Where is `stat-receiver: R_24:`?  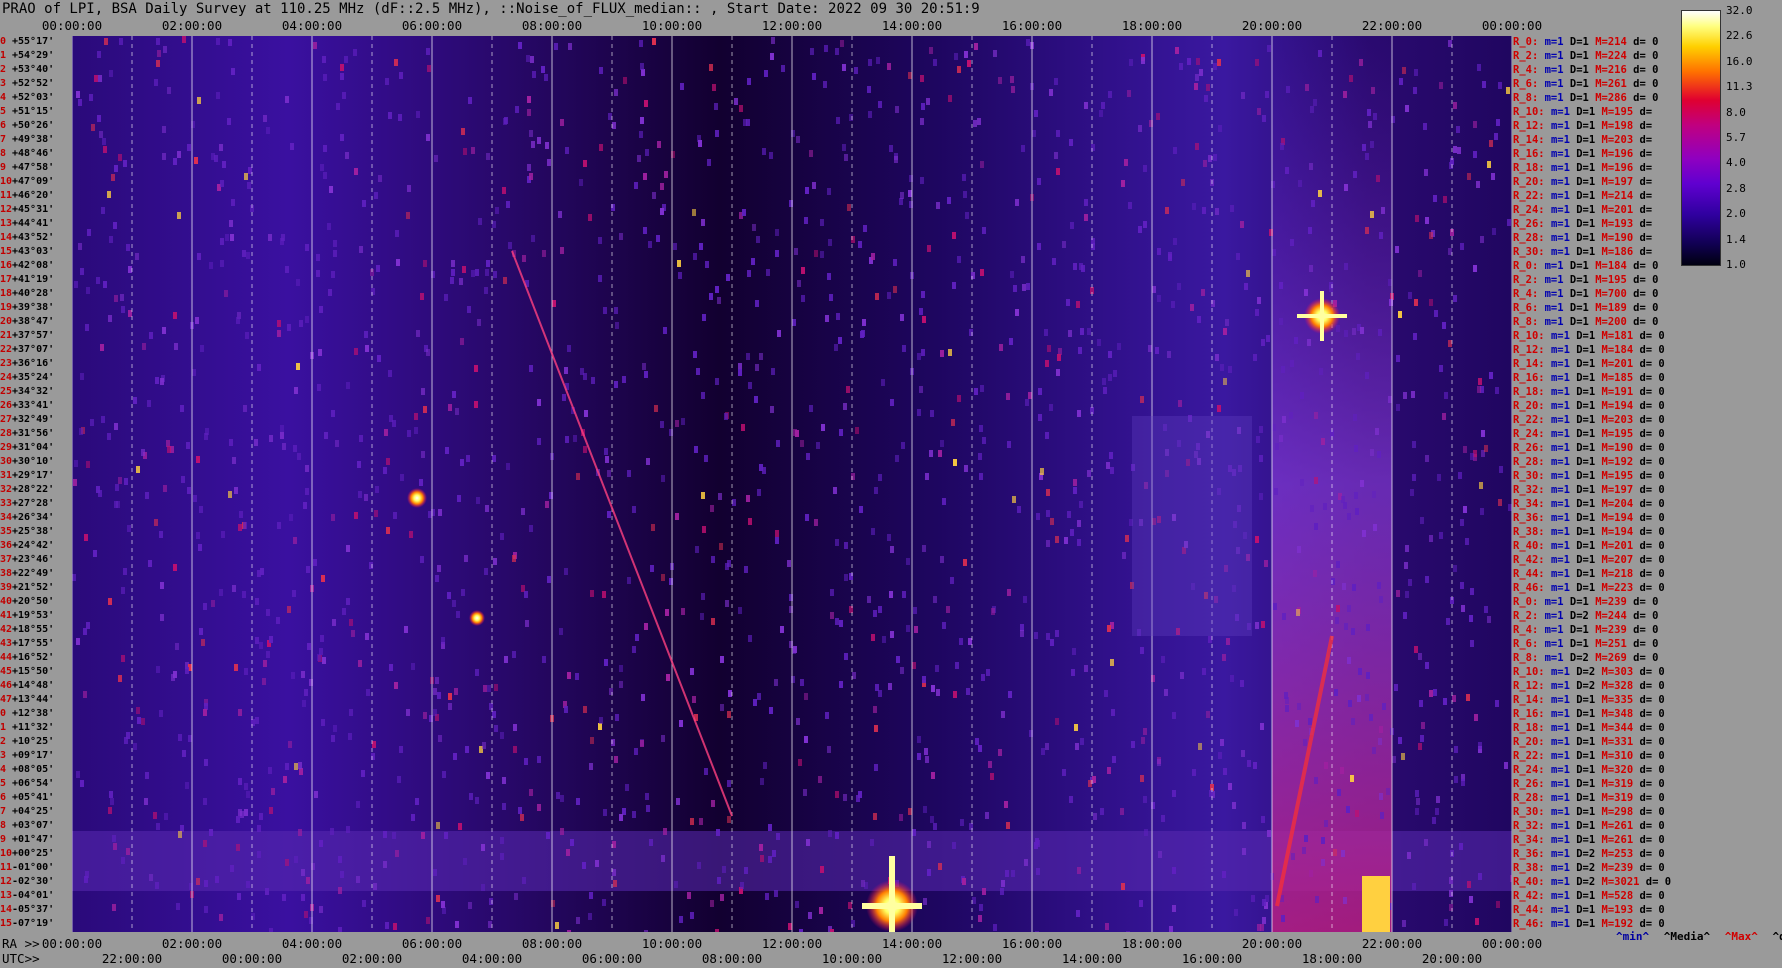
stat-receiver: R_24: is located at coordinates (1532, 210).